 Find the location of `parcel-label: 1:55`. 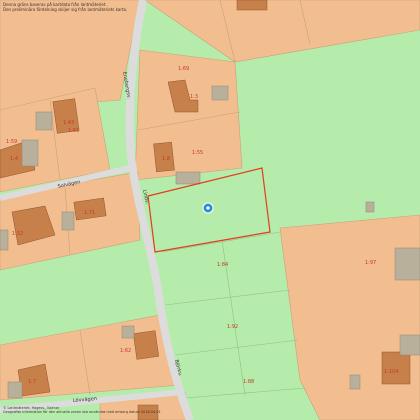

parcel-label: 1:55 is located at coordinates (197, 153).